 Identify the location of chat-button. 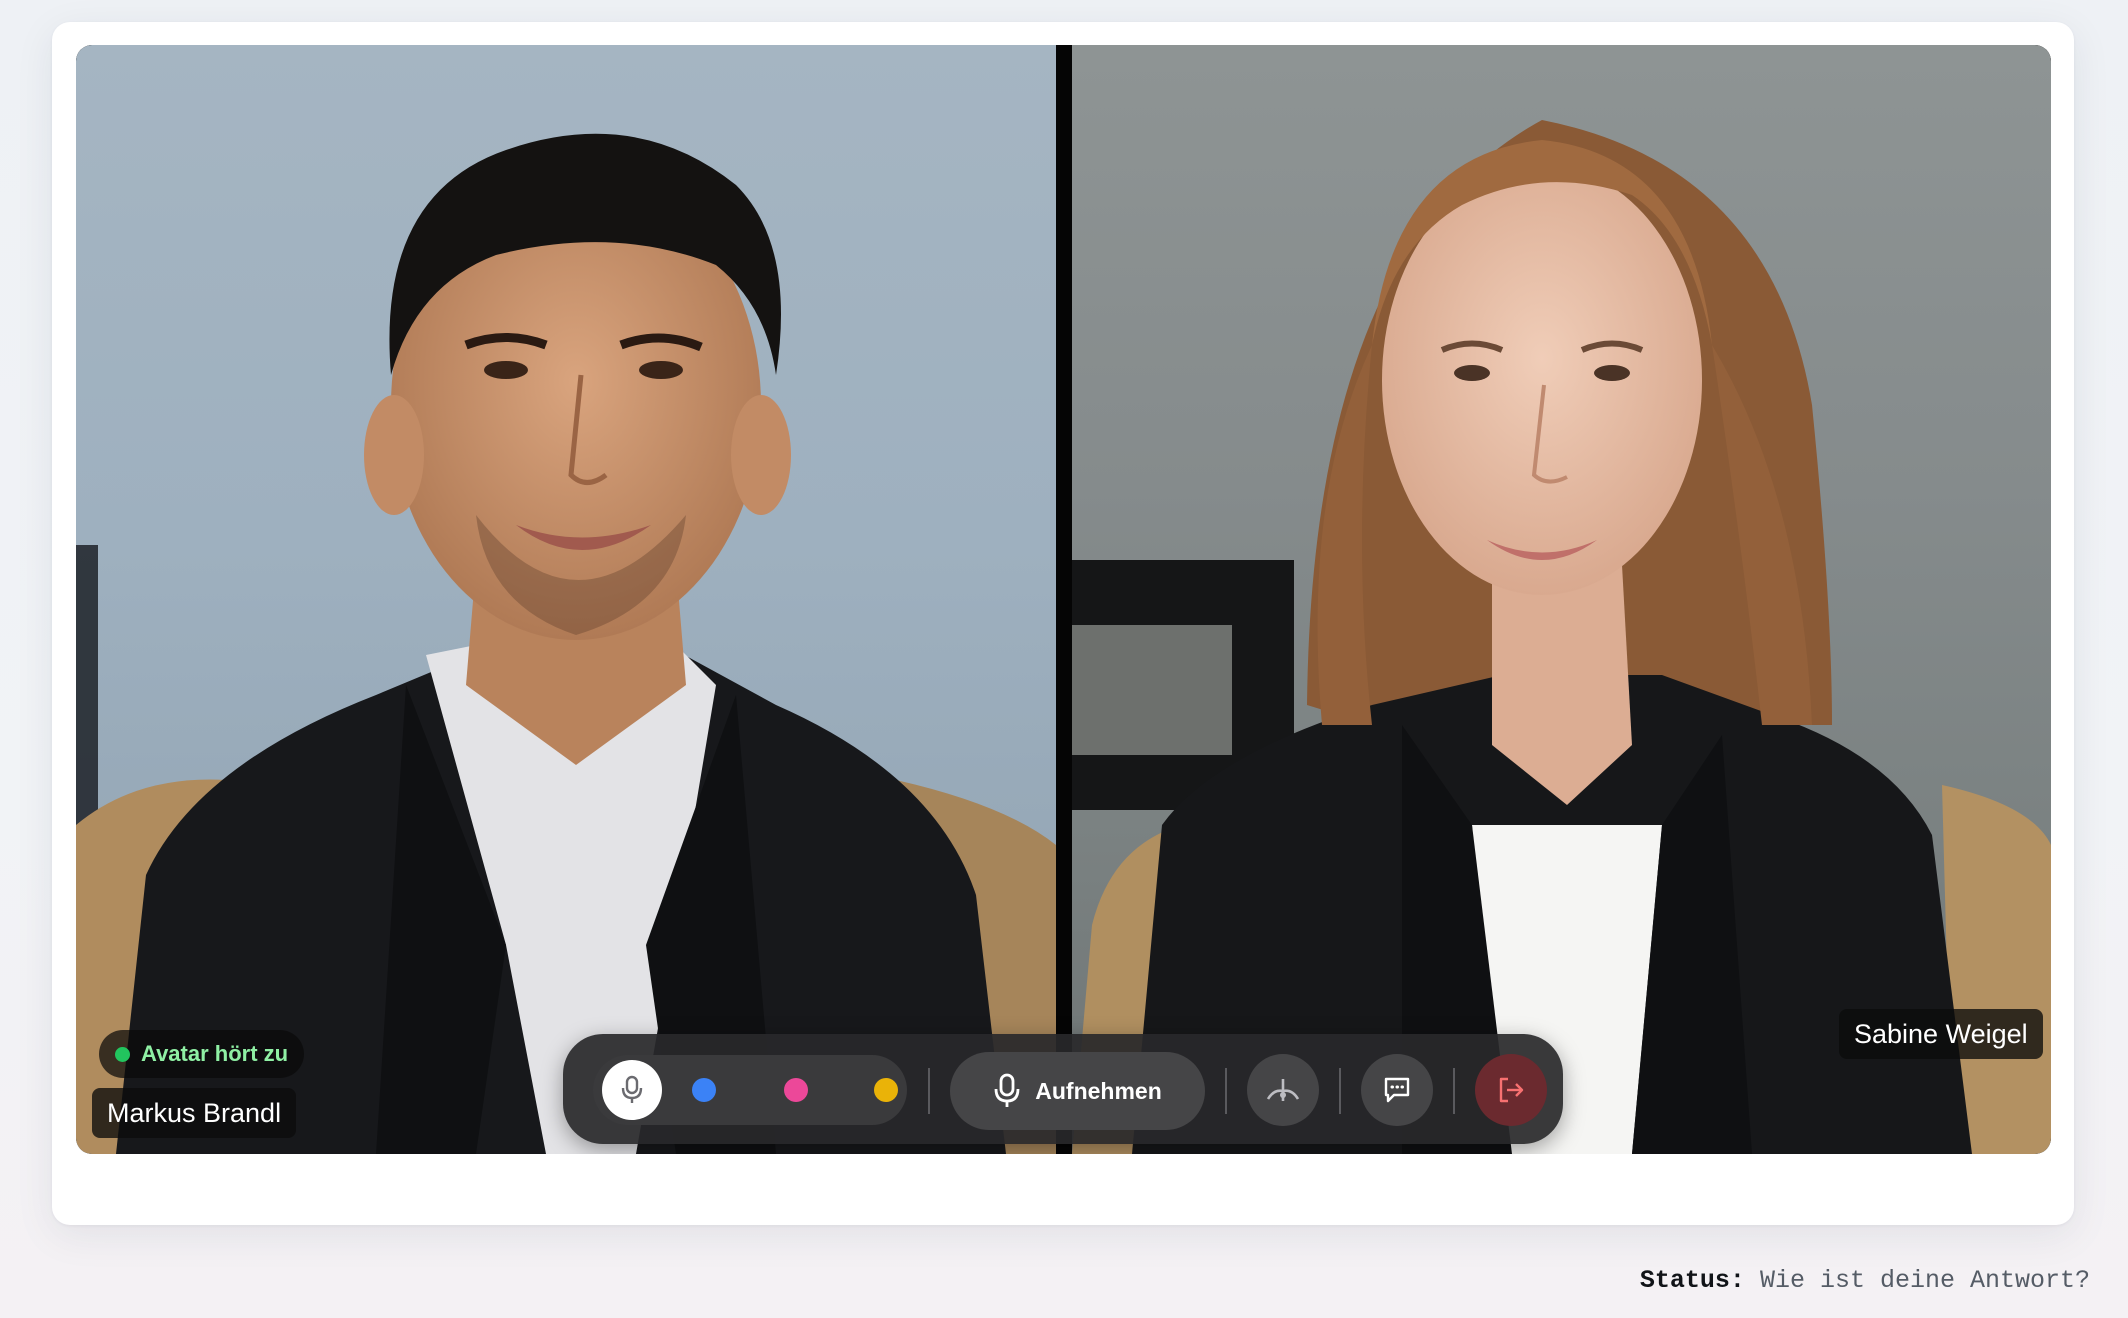
(1397, 1090).